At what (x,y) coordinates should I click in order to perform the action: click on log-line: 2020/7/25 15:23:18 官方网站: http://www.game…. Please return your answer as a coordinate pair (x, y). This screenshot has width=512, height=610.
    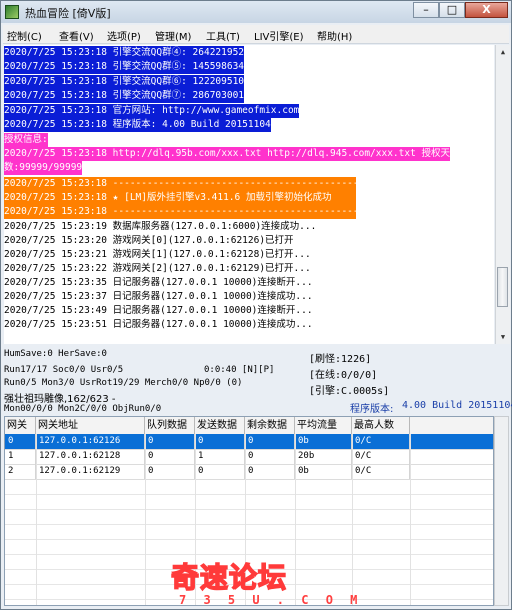
    Looking at the image, I should click on (152, 111).